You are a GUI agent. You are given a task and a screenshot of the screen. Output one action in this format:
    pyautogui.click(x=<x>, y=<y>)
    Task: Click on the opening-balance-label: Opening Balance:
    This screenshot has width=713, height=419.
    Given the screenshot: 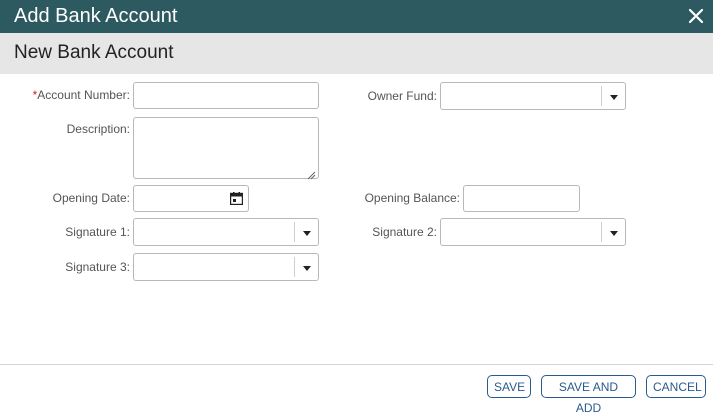 What is the action you would take?
    pyautogui.click(x=412, y=198)
    